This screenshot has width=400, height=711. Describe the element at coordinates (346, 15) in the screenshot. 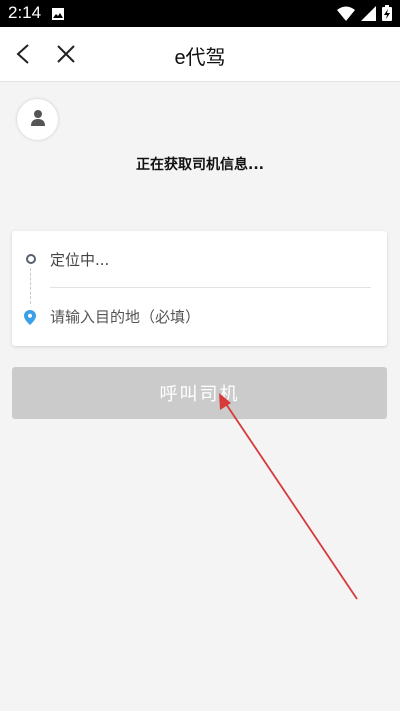

I see `wifi-icon` at that location.